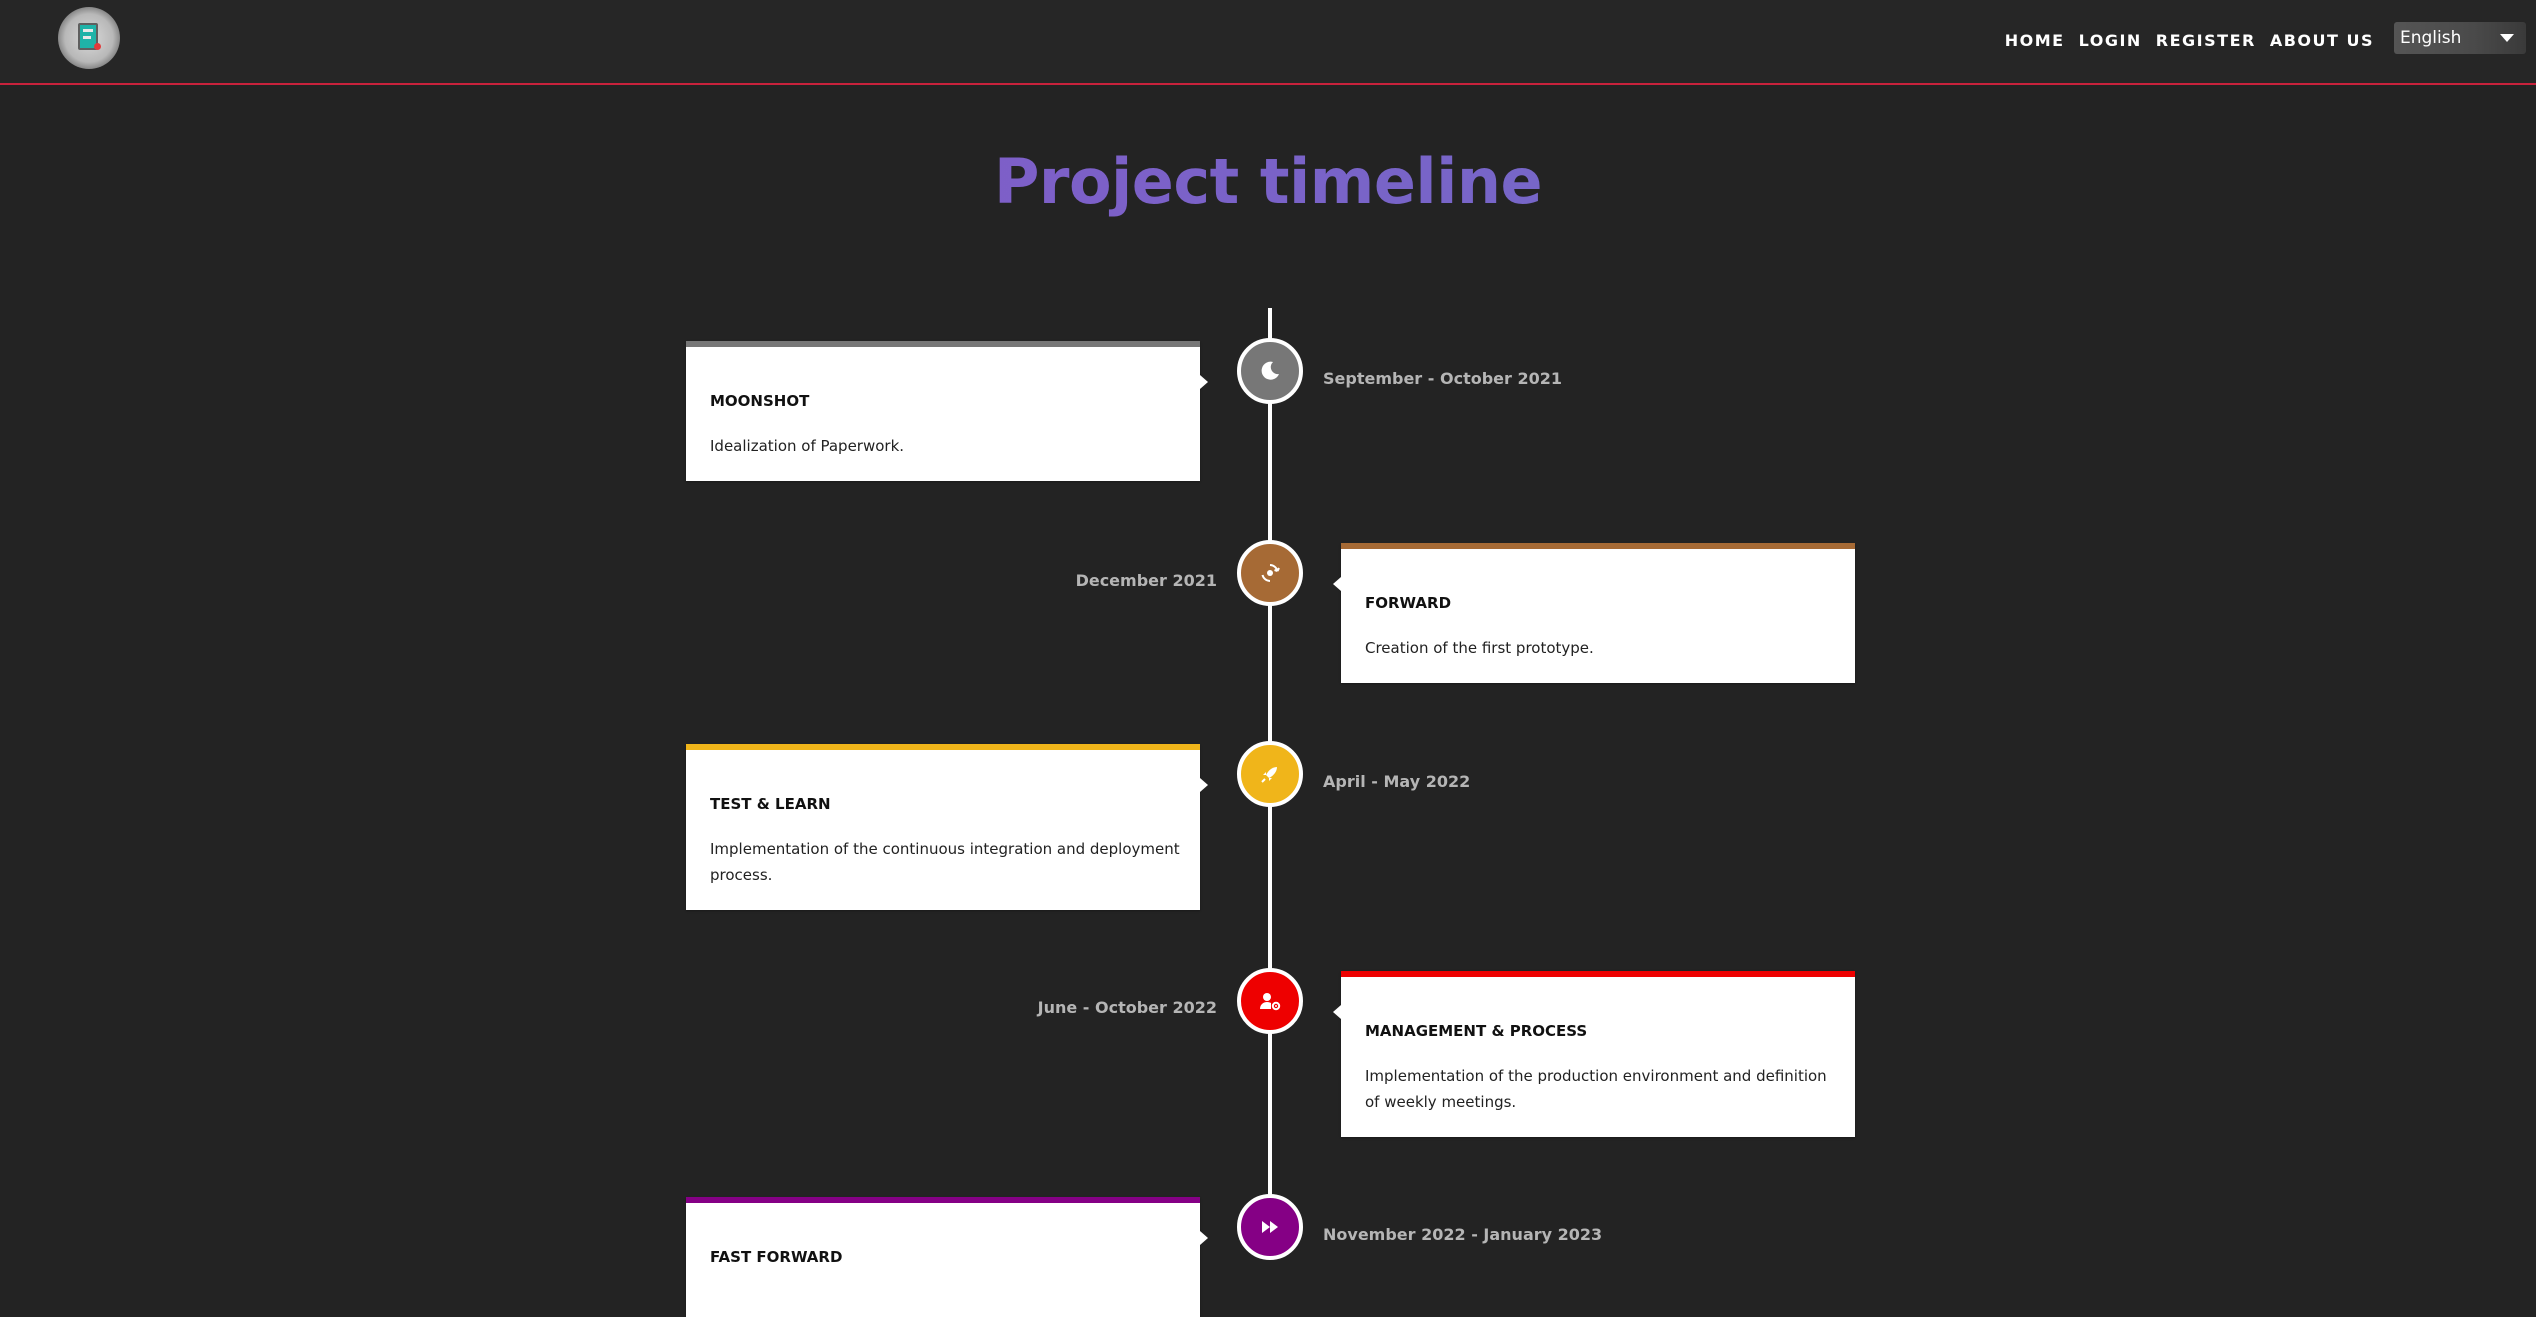 Image resolution: width=2536 pixels, height=1317 pixels. Describe the element at coordinates (1146, 580) in the screenshot. I see `timeline-date: December 2021` at that location.